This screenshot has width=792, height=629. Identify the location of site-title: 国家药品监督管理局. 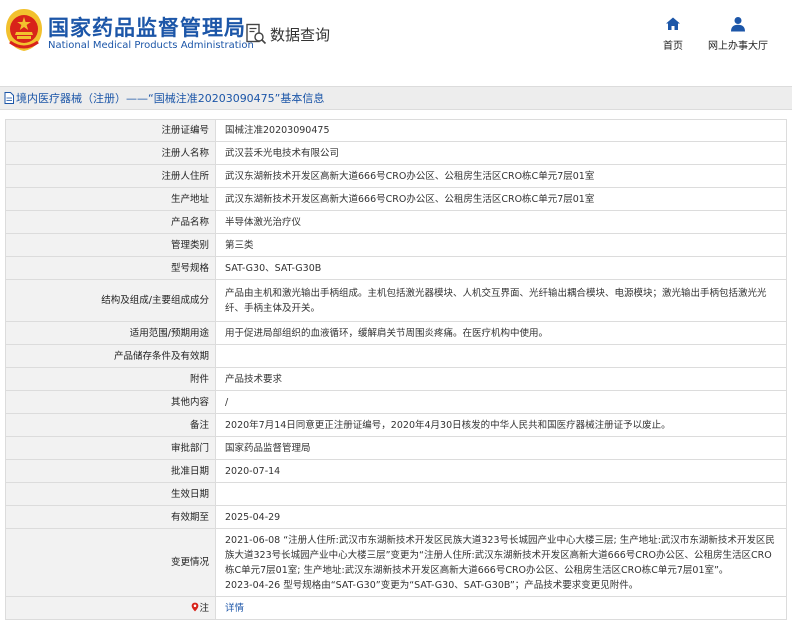
(147, 28).